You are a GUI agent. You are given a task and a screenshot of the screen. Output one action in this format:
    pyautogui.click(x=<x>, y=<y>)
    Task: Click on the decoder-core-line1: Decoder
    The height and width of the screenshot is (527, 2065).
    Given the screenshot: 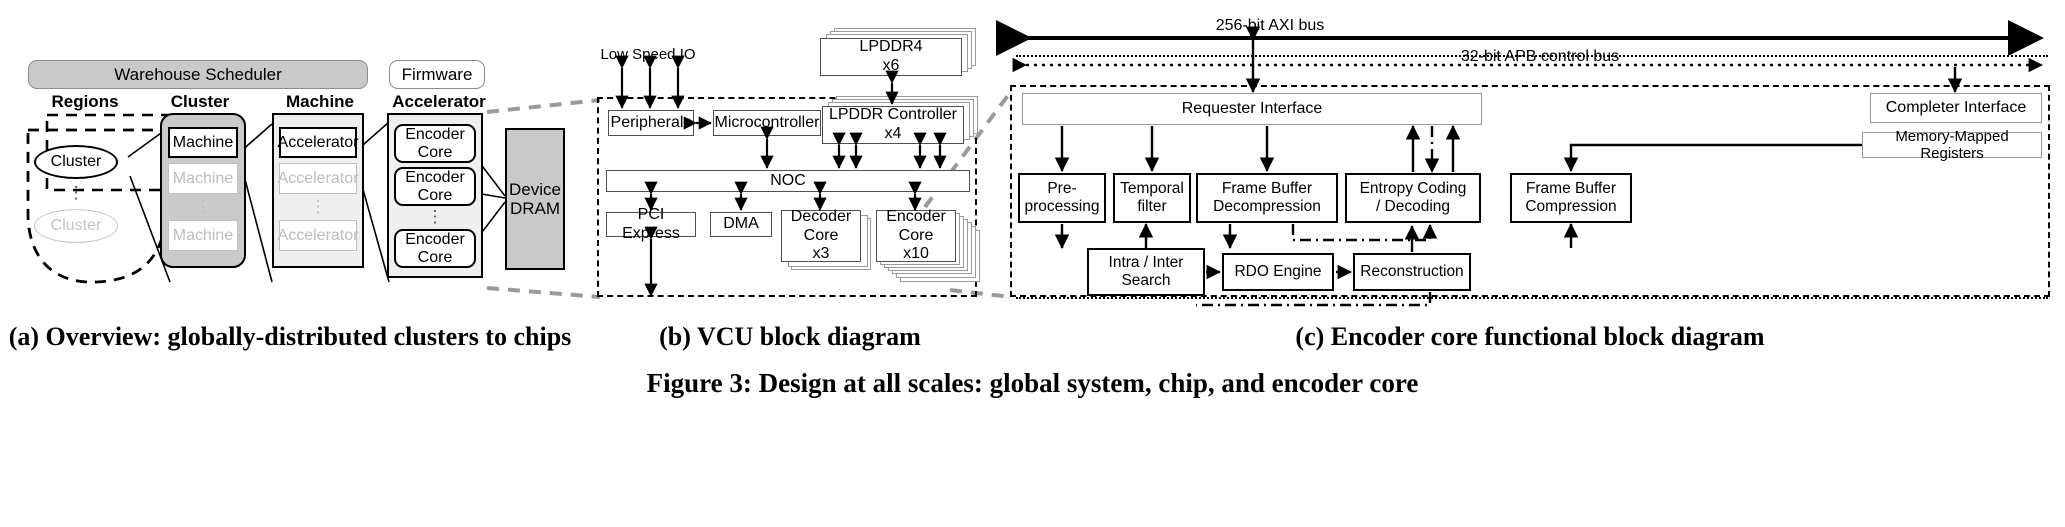 What is the action you would take?
    pyautogui.click(x=821, y=216)
    